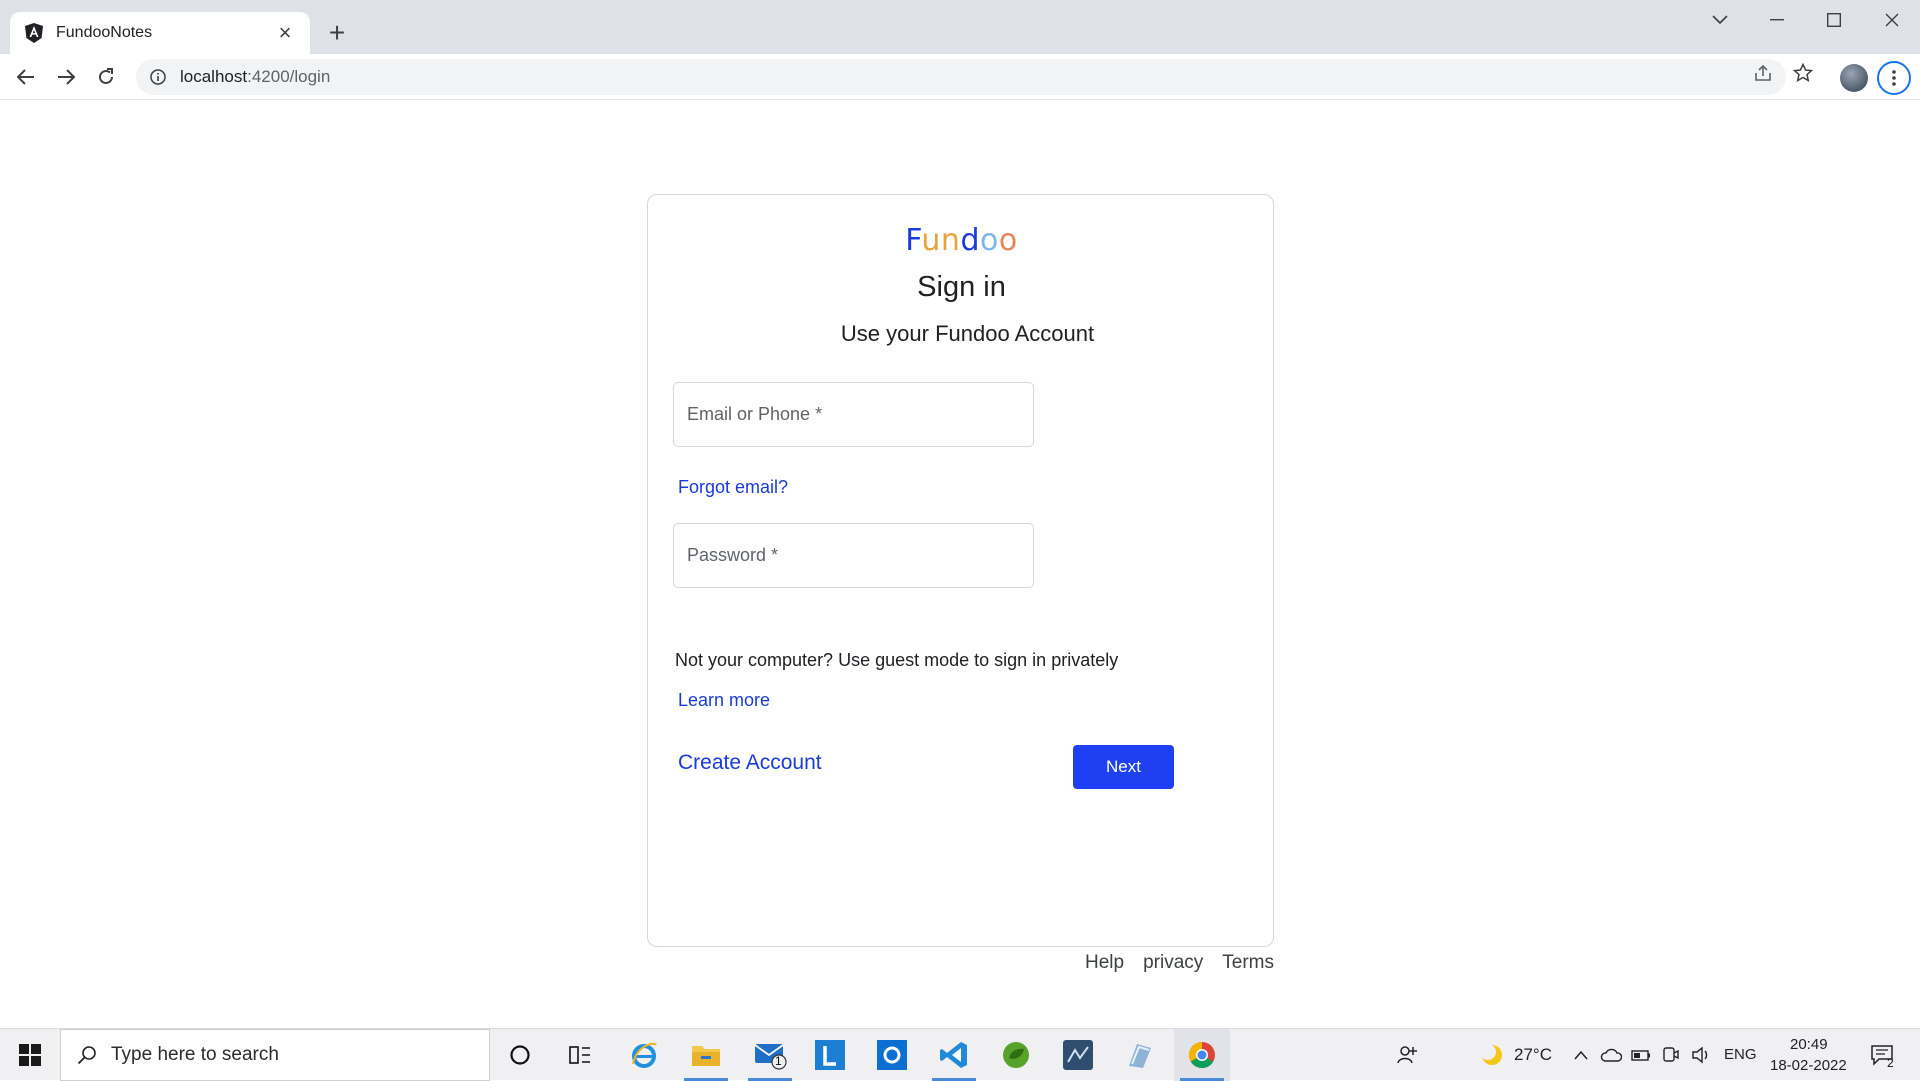 The width and height of the screenshot is (1920, 1081). What do you see at coordinates (1611, 1055) in the screenshot?
I see `onedrive-icon` at bounding box center [1611, 1055].